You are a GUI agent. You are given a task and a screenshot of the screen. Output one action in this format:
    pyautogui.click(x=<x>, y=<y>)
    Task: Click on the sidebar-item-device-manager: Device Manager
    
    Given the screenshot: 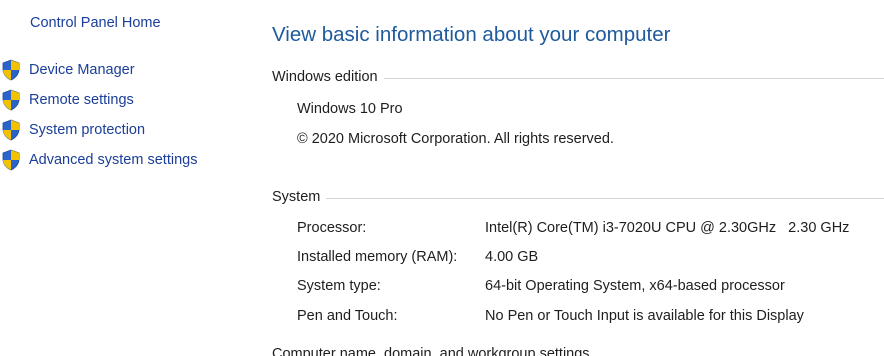 What is the action you would take?
    pyautogui.click(x=67, y=70)
    